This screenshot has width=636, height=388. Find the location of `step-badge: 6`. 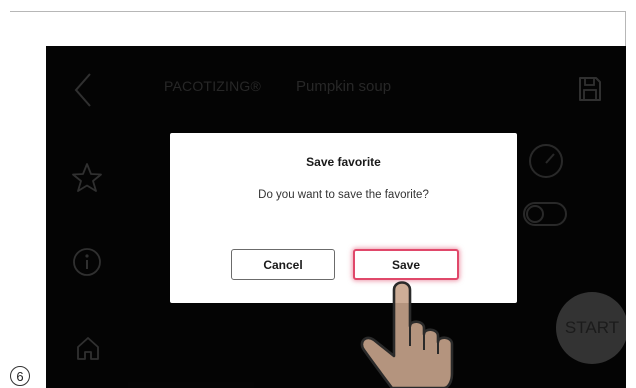

step-badge: 6 is located at coordinates (20, 376).